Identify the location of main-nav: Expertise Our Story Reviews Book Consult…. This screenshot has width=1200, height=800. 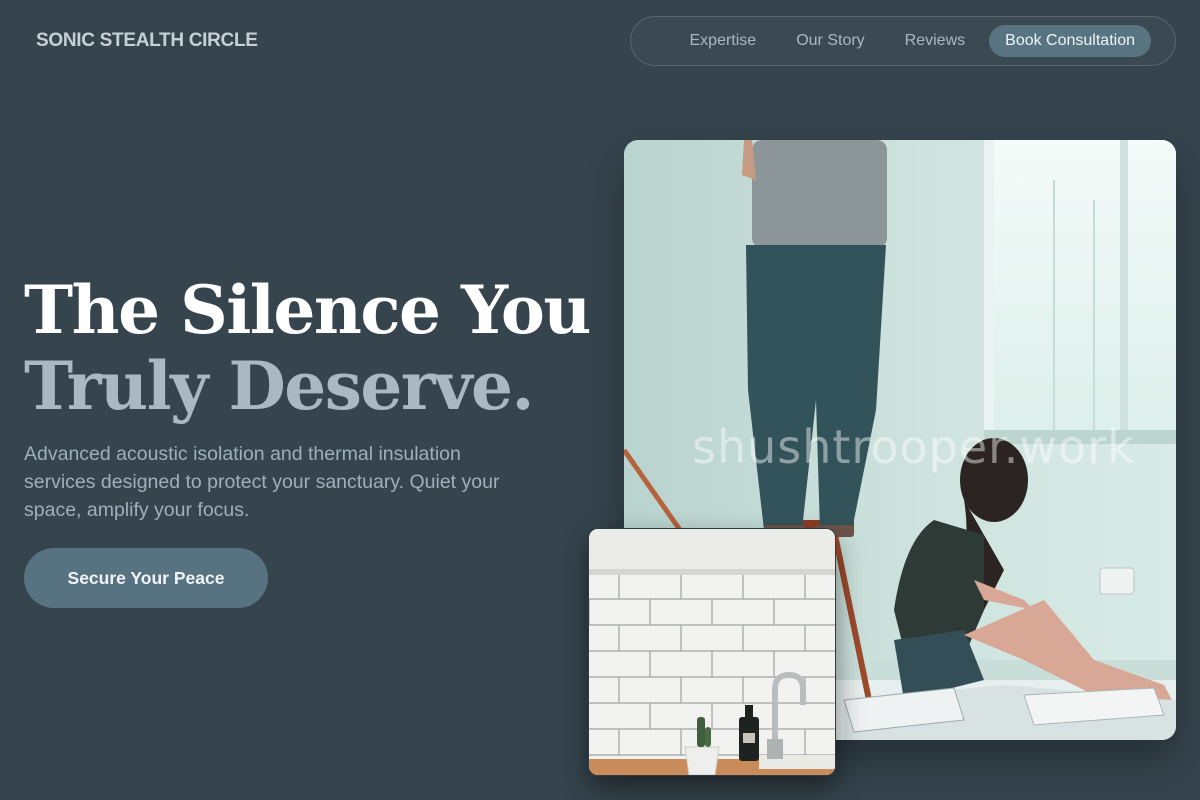
(903, 41).